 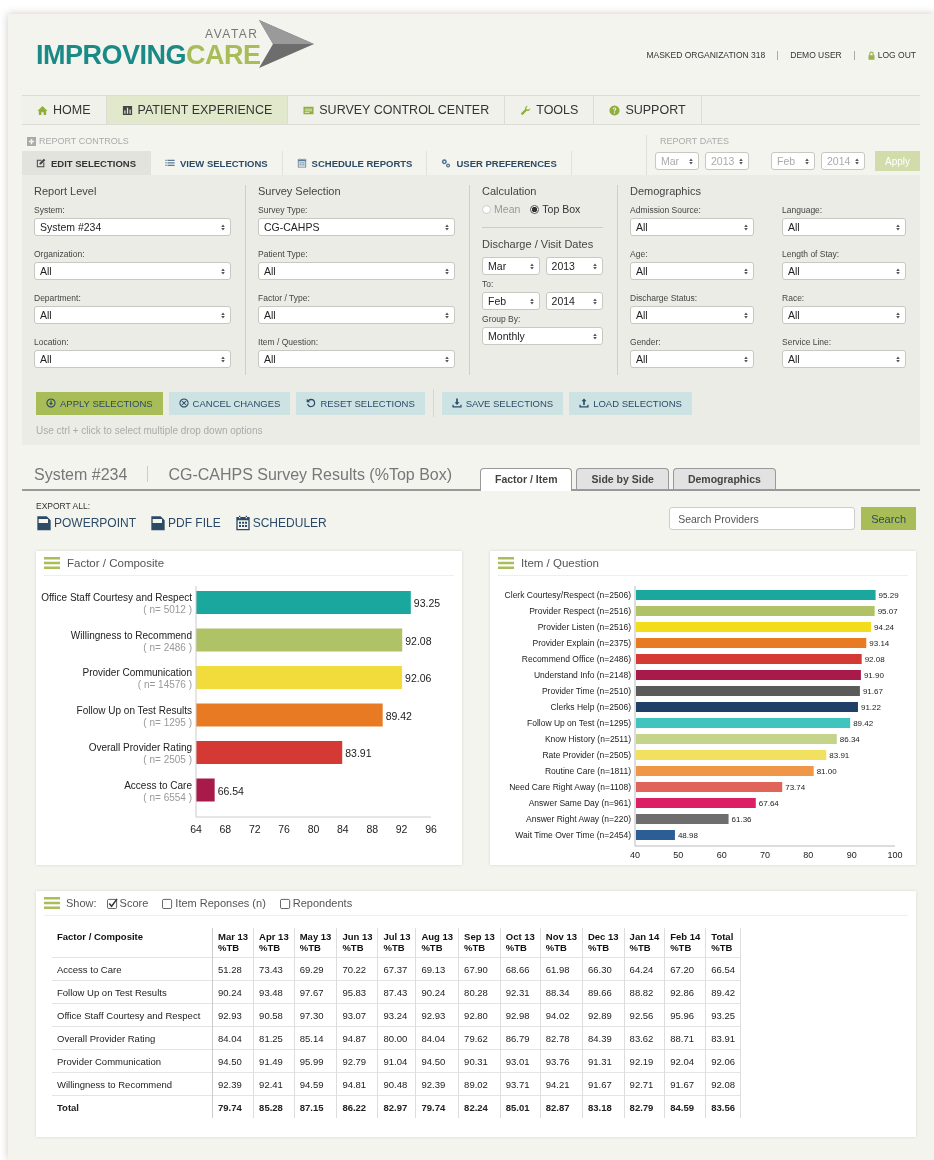 I want to click on section-title: Report Level, so click(x=66, y=191).